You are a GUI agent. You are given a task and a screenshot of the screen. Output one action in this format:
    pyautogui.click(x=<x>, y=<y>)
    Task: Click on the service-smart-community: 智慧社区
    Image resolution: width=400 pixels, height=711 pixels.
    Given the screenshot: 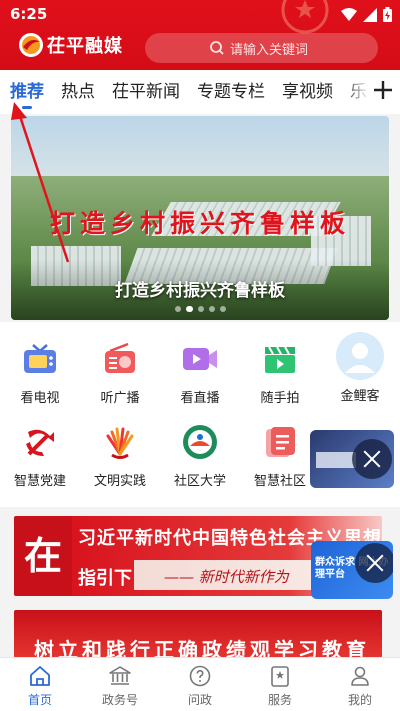 What is the action you would take?
    pyautogui.click(x=280, y=455)
    